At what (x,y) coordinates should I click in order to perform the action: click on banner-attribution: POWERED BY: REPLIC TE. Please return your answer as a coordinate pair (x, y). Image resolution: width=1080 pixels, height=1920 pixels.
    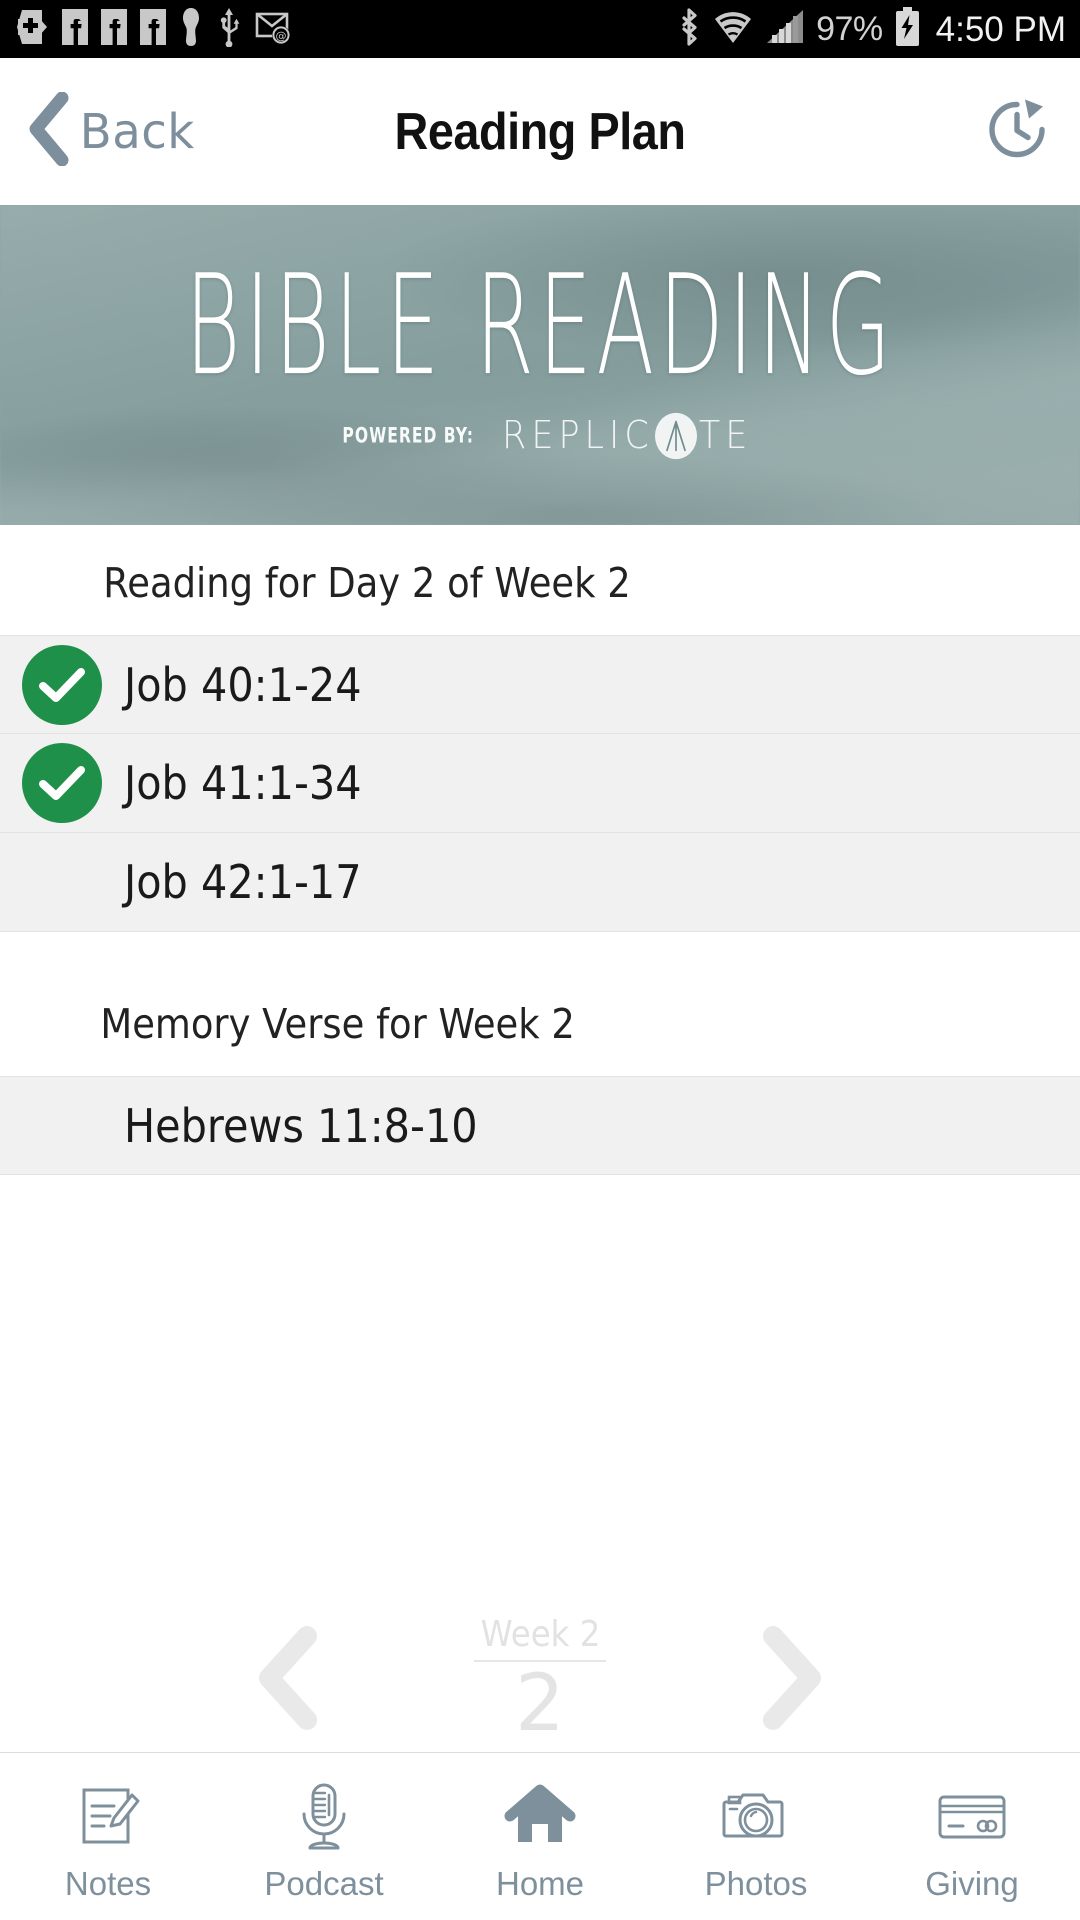
    Looking at the image, I should click on (540, 436).